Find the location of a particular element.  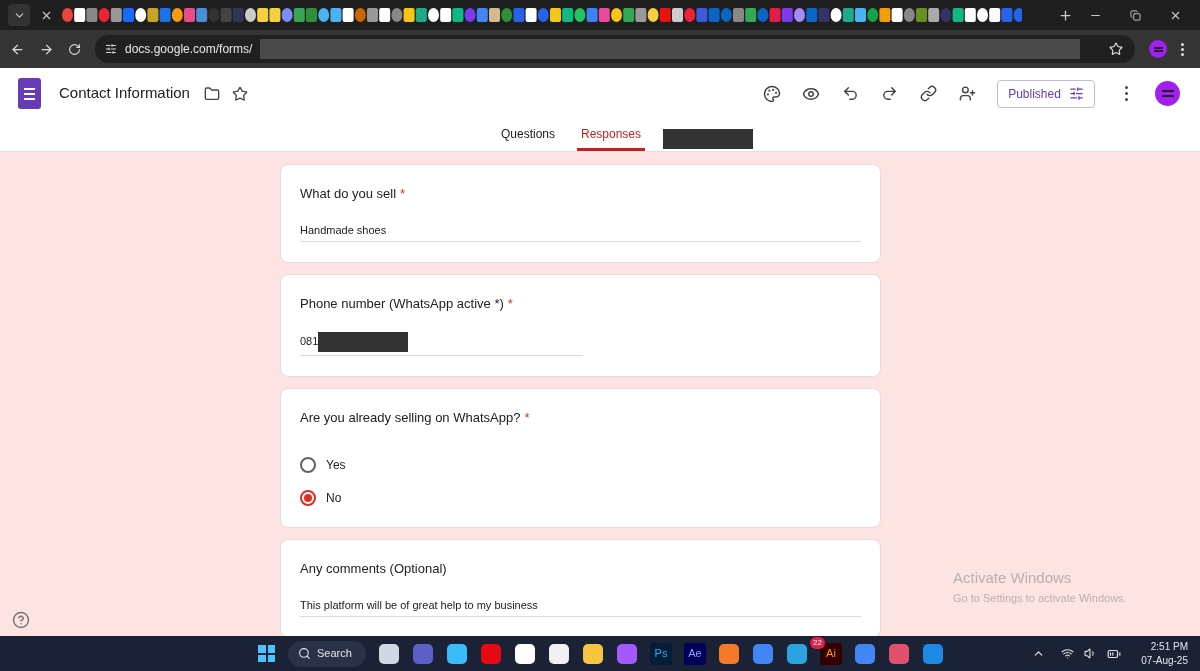

form-title: Contact Information is located at coordinates (124, 93).